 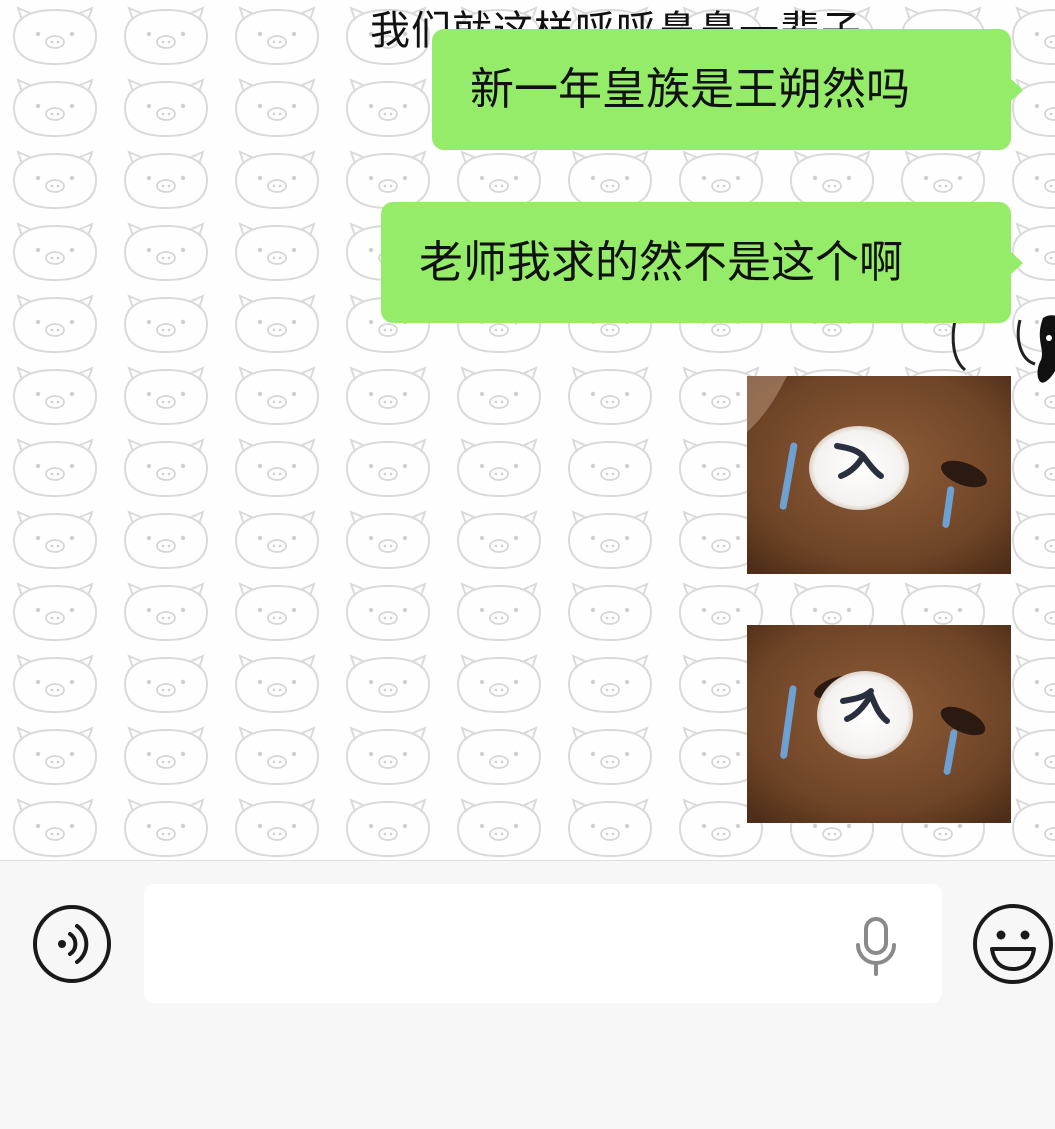 What do you see at coordinates (690, 89) in the screenshot?
I see `message-text: 新一年皇族是王朔然吗` at bounding box center [690, 89].